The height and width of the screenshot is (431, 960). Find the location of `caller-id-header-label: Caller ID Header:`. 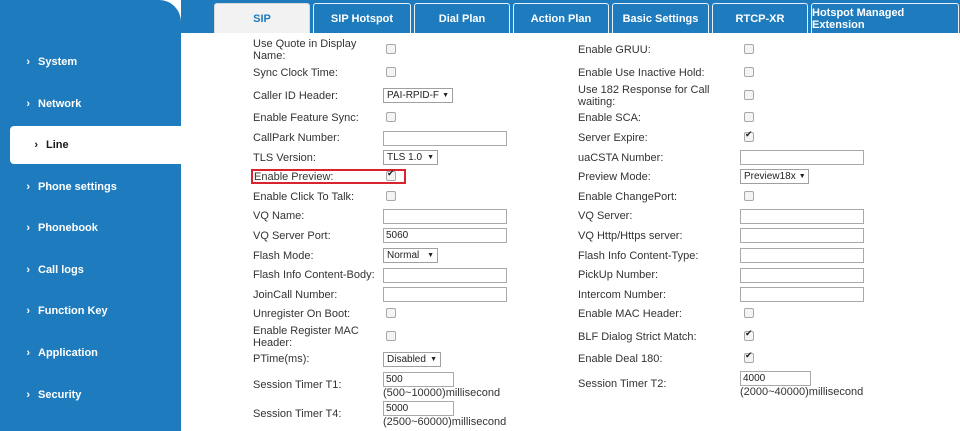

caller-id-header-label: Caller ID Header: is located at coordinates (295, 96).